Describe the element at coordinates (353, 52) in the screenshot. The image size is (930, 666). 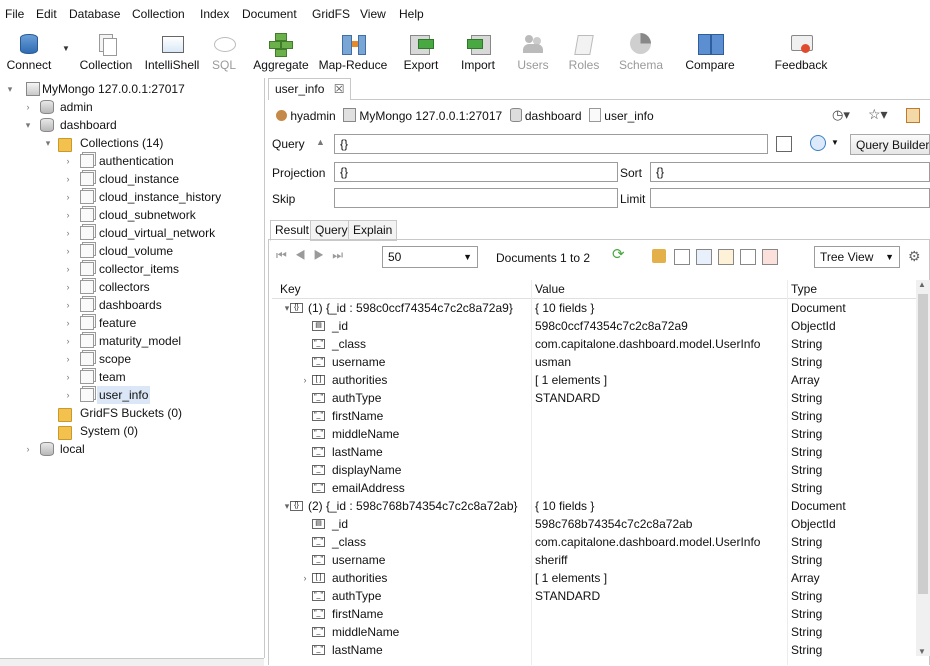
I see `map-reduce-button: Map-Reduce` at that location.